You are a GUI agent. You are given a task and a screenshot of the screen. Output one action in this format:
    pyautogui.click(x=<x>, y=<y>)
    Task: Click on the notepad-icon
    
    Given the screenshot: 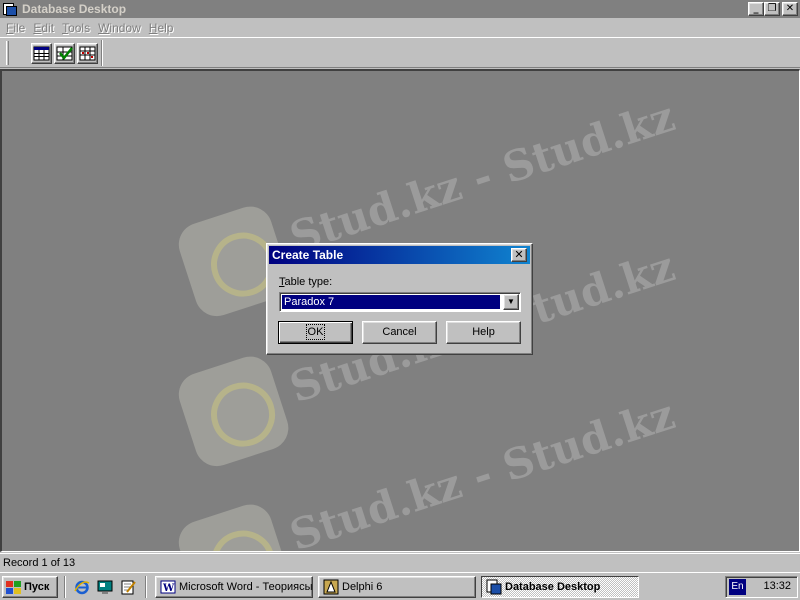 What is the action you would take?
    pyautogui.click(x=128, y=587)
    